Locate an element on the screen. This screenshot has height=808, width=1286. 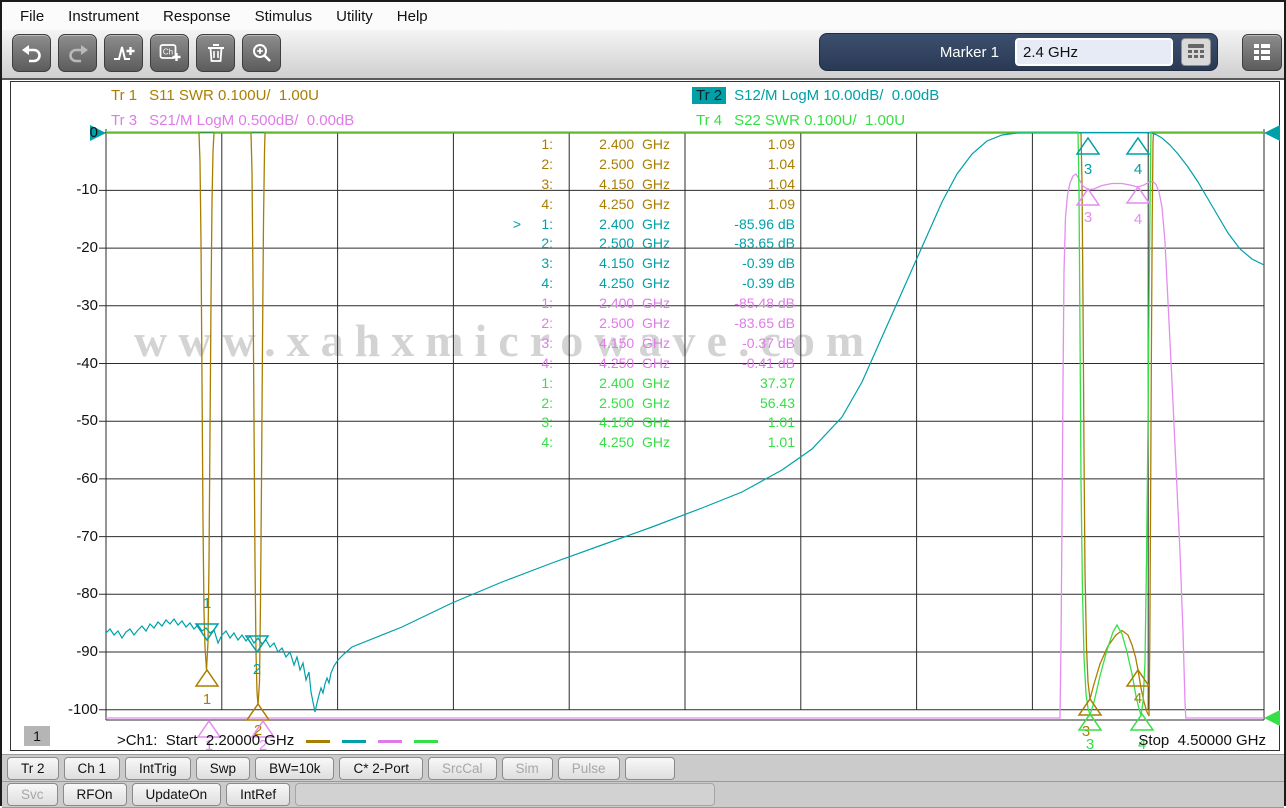
softkey-bw-10k: BW=10k is located at coordinates (295, 768).